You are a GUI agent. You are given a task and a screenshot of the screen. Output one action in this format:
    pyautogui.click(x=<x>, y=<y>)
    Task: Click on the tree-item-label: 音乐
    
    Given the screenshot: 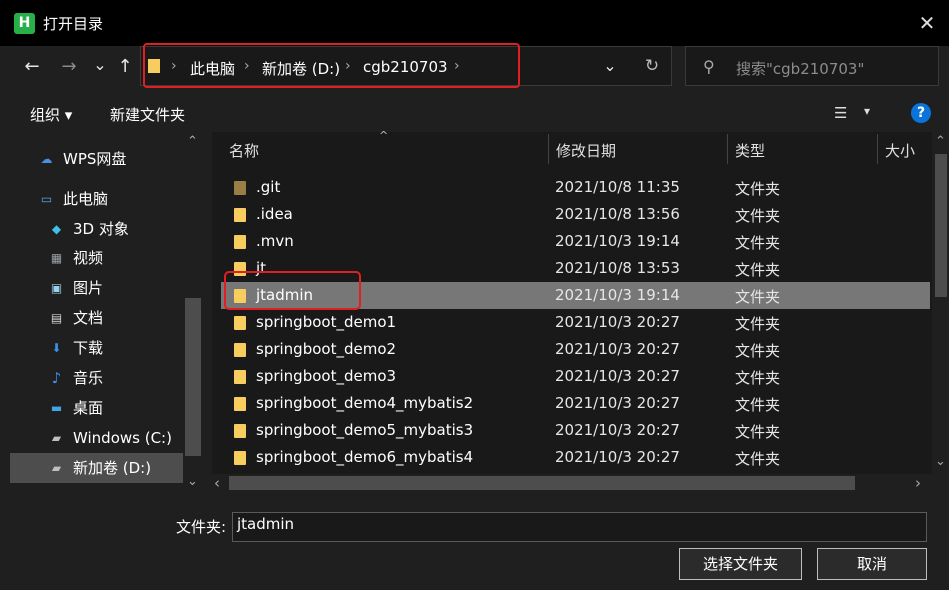 What is the action you would take?
    pyautogui.click(x=88, y=378)
    